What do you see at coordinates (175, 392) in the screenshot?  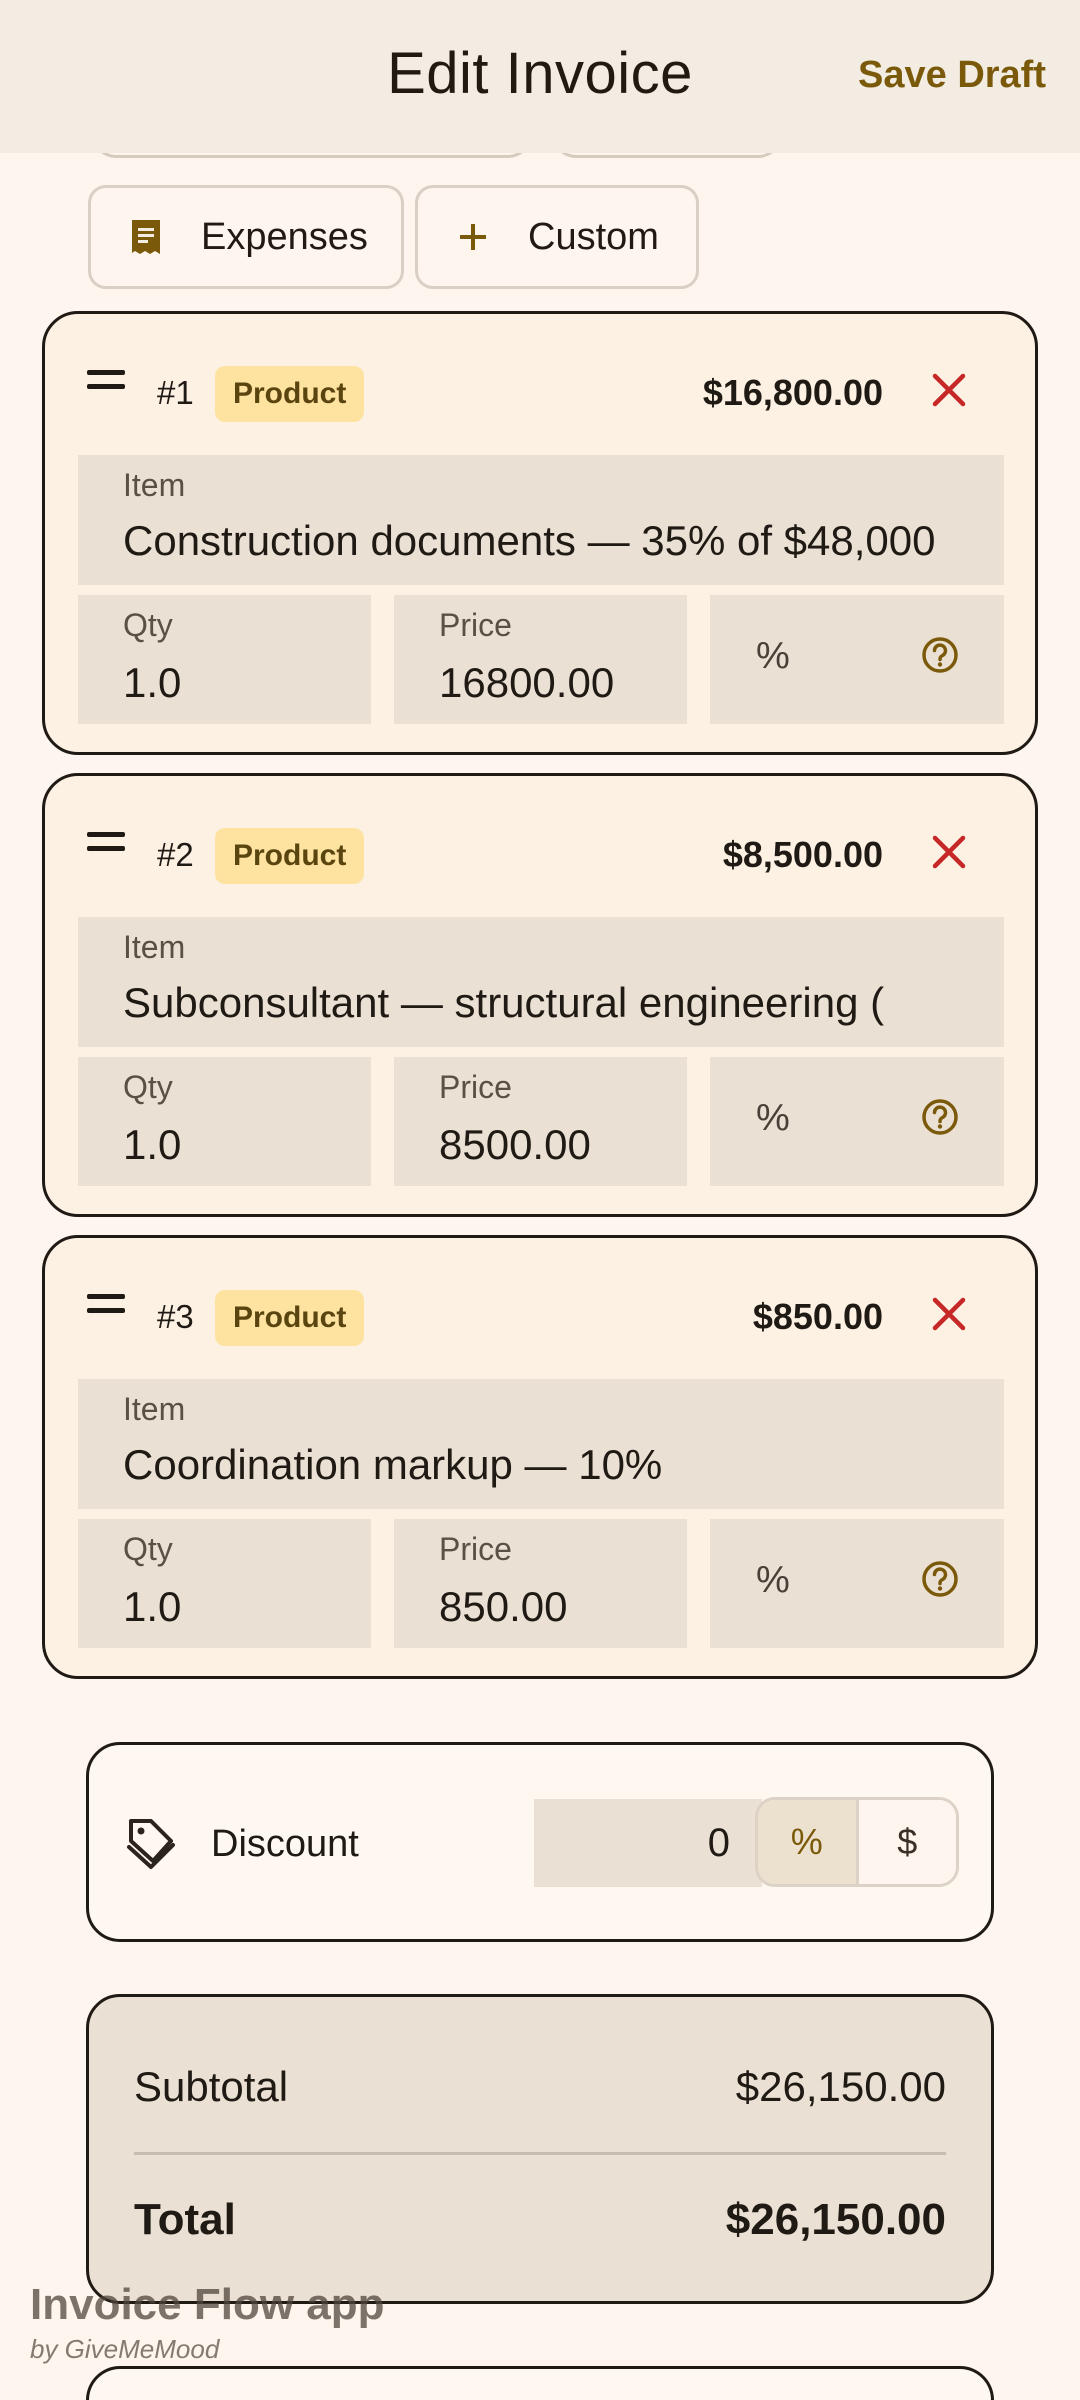 I see `line-item-number: #1` at bounding box center [175, 392].